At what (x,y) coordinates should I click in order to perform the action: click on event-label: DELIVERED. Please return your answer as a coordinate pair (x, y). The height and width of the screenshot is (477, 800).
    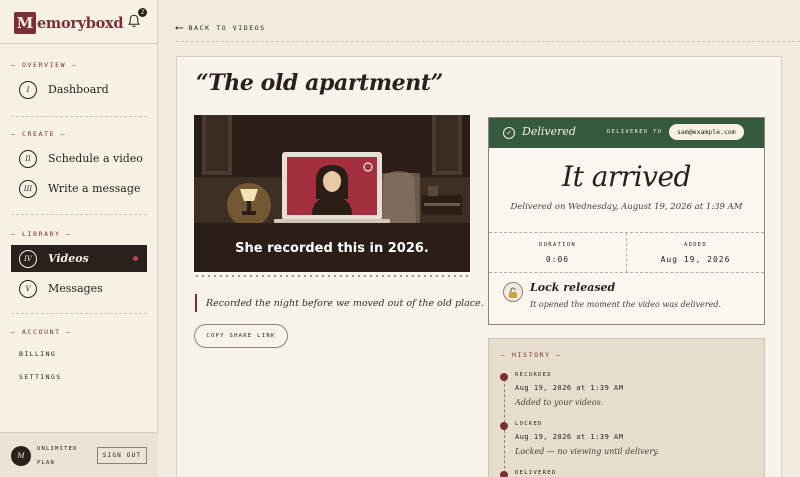
    Looking at the image, I should click on (536, 473).